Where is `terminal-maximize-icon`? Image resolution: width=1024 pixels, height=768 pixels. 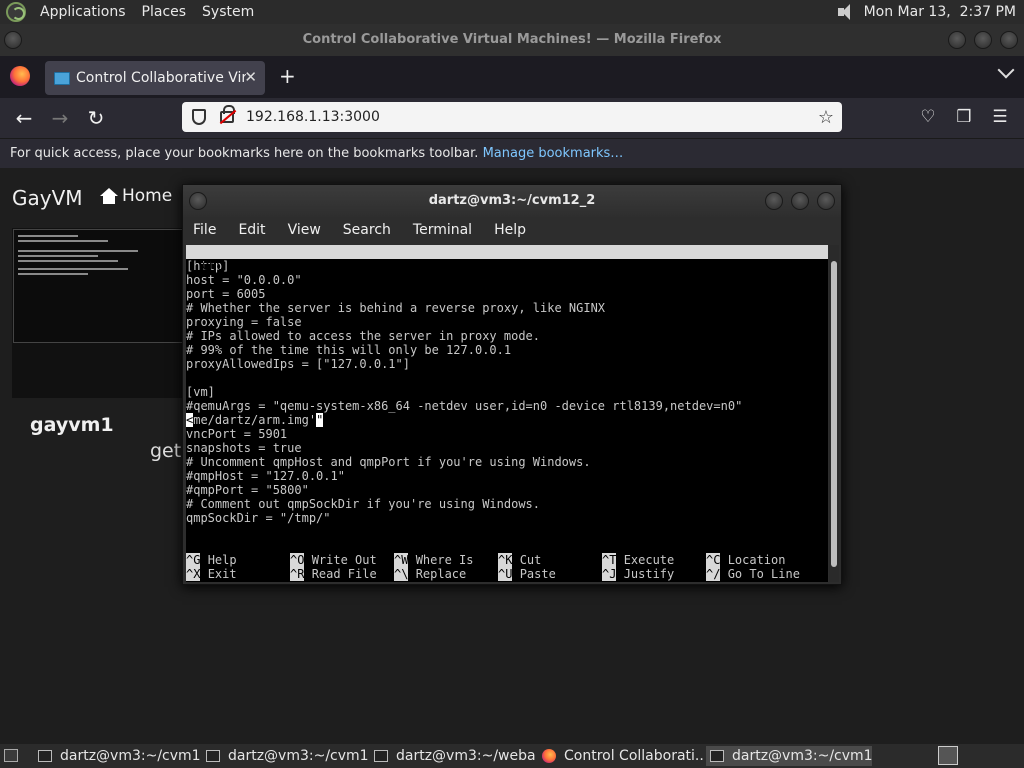 terminal-maximize-icon is located at coordinates (800, 201).